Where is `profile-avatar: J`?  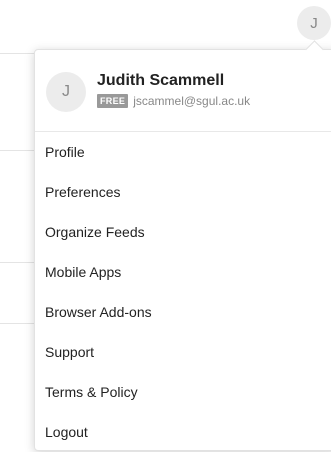
profile-avatar: J is located at coordinates (66, 92).